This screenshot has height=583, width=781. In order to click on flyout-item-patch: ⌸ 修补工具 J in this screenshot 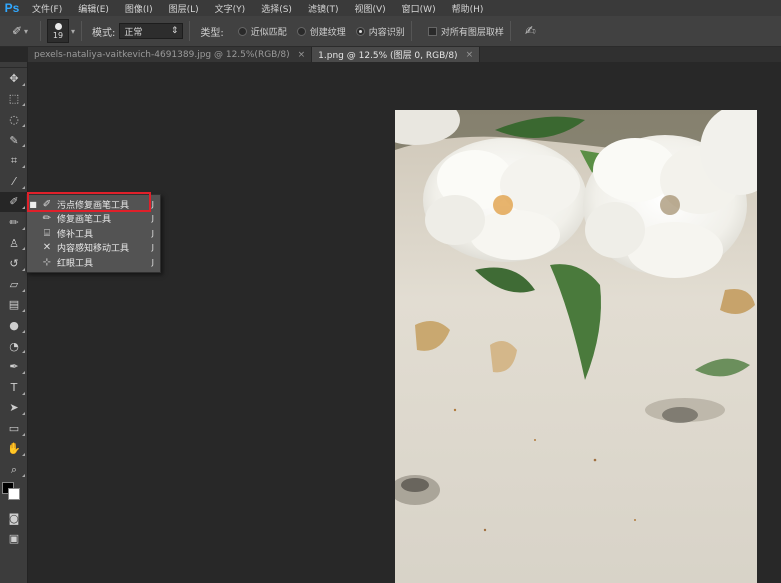, I will do `click(93, 233)`.